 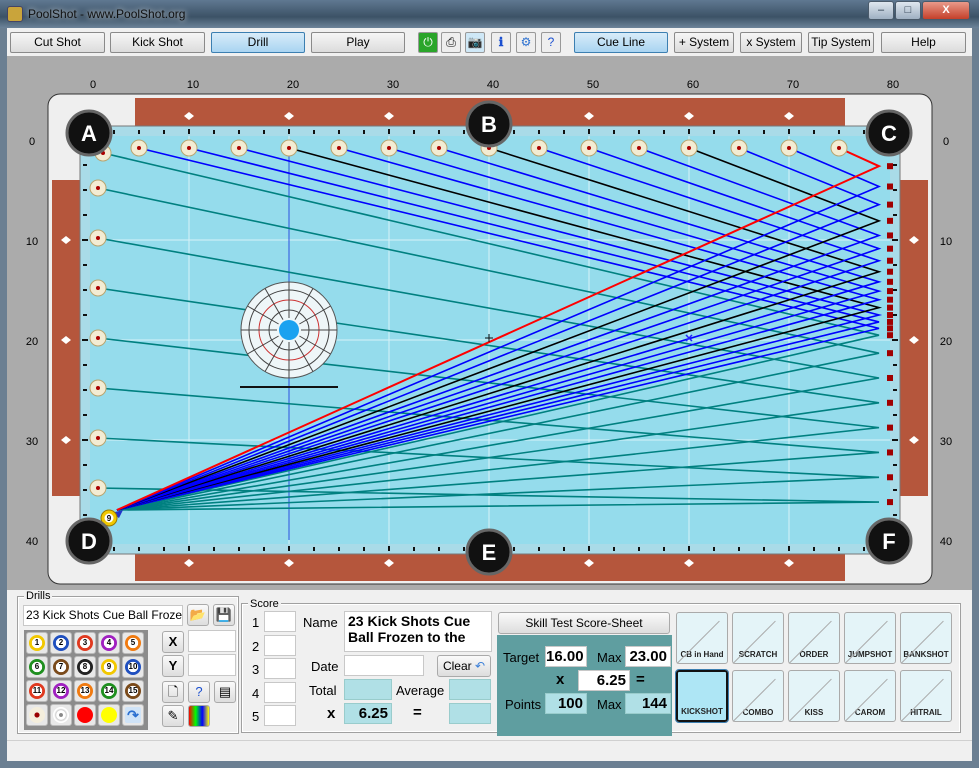 What do you see at coordinates (173, 642) in the screenshot?
I see `x-button: X` at bounding box center [173, 642].